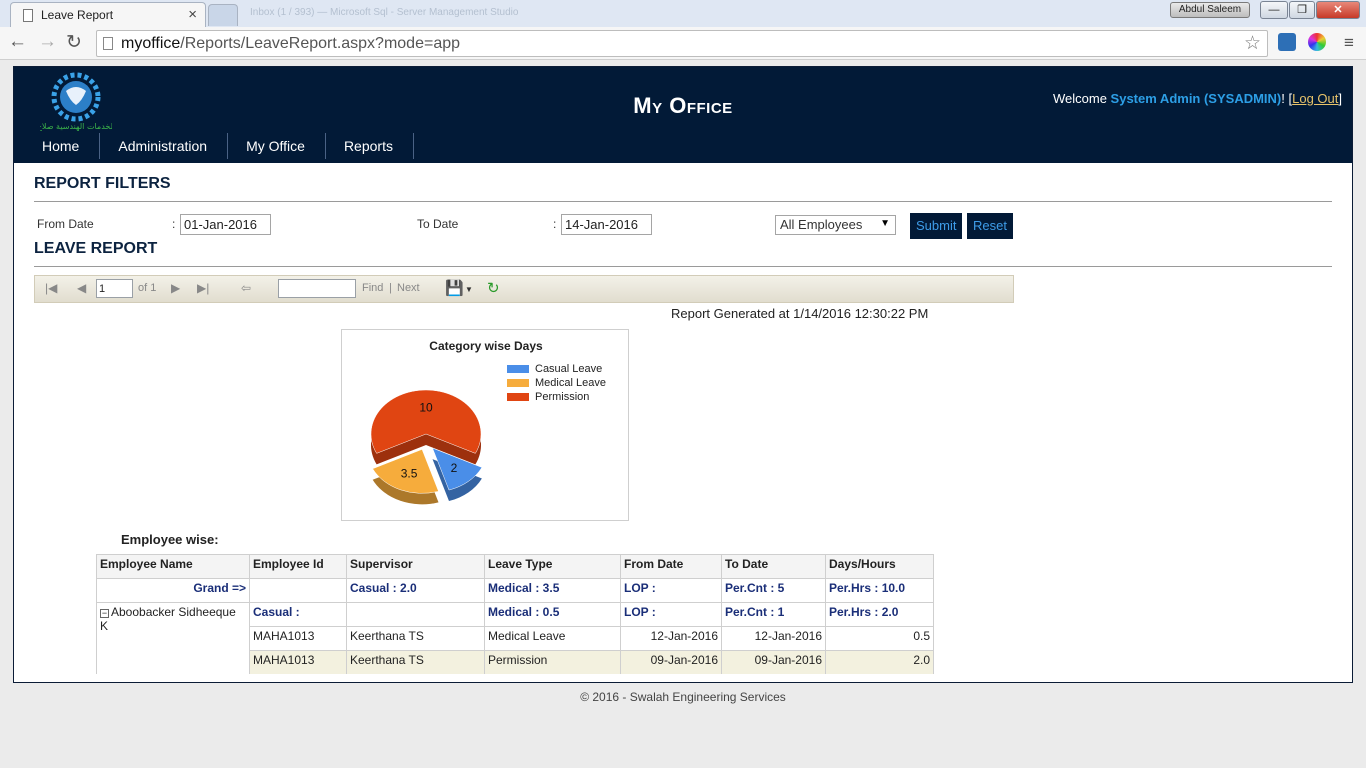  What do you see at coordinates (372, 288) in the screenshot?
I see `find-link: Find` at bounding box center [372, 288].